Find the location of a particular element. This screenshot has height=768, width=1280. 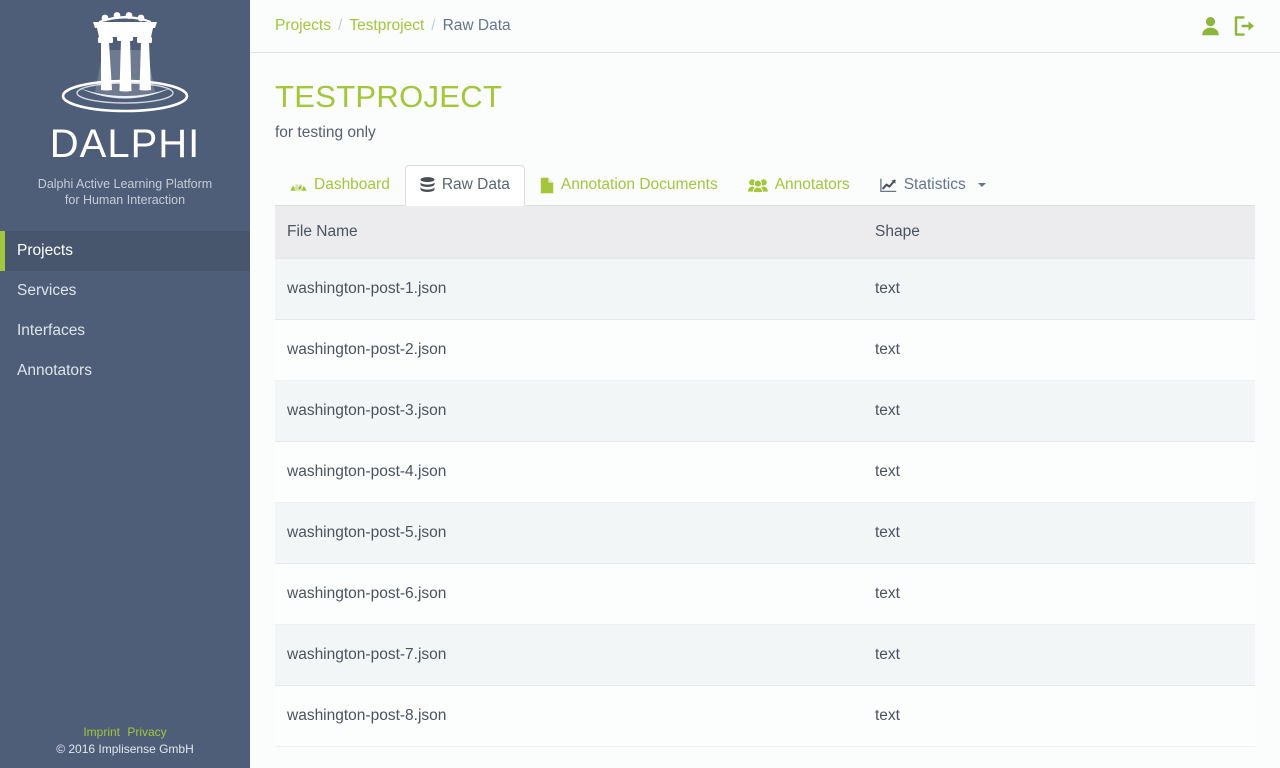

table-row: washington-post-8.json text is located at coordinates (765, 716).